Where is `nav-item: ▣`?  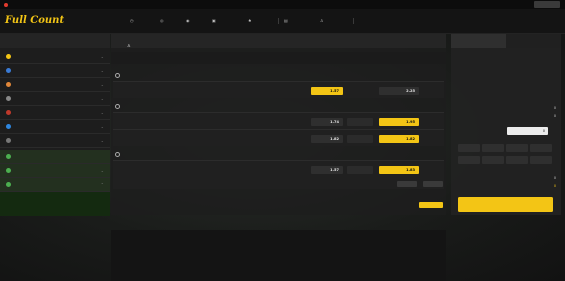
nav-item: ▣ is located at coordinates (214, 20).